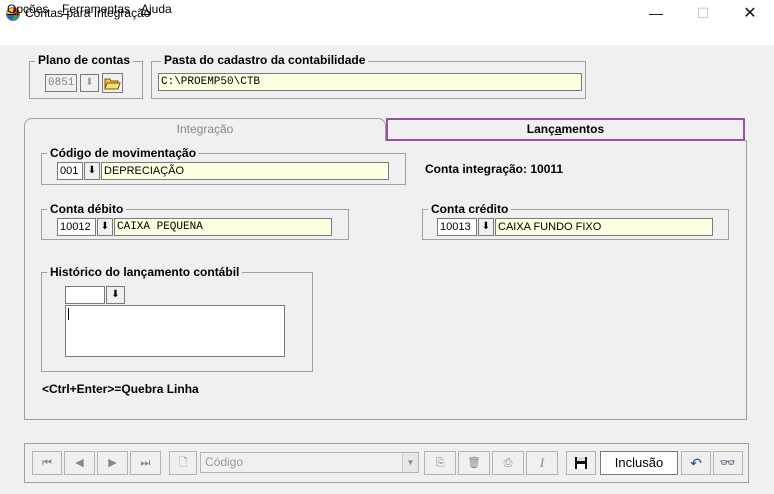 The width and height of the screenshot is (774, 494). What do you see at coordinates (223, 227) in the screenshot?
I see `debito-desc-field: CAIXA PEQUENA` at bounding box center [223, 227].